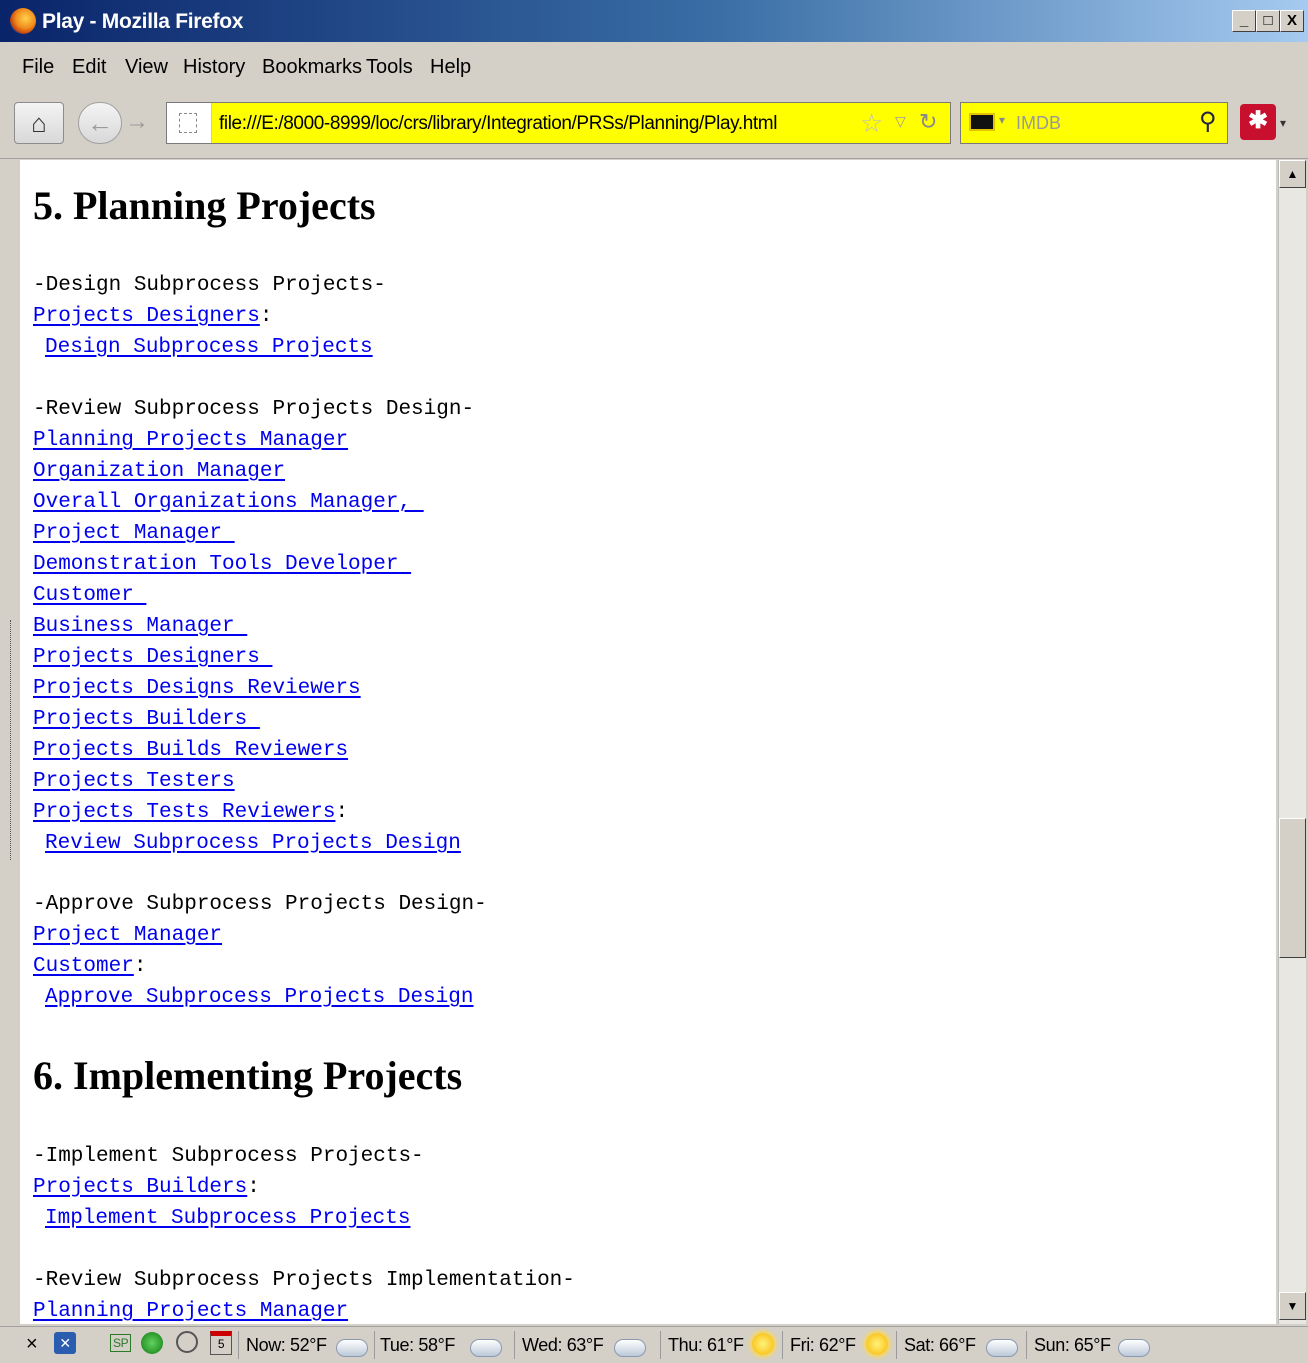 The width and height of the screenshot is (1308, 1363). Describe the element at coordinates (190, 750) in the screenshot. I see `role-link: Projects Builds Reviewers` at that location.